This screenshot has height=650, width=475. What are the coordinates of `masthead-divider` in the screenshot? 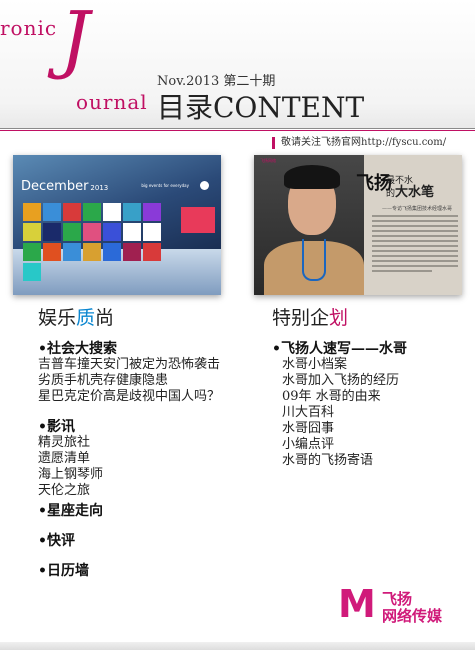 It's located at (237, 128).